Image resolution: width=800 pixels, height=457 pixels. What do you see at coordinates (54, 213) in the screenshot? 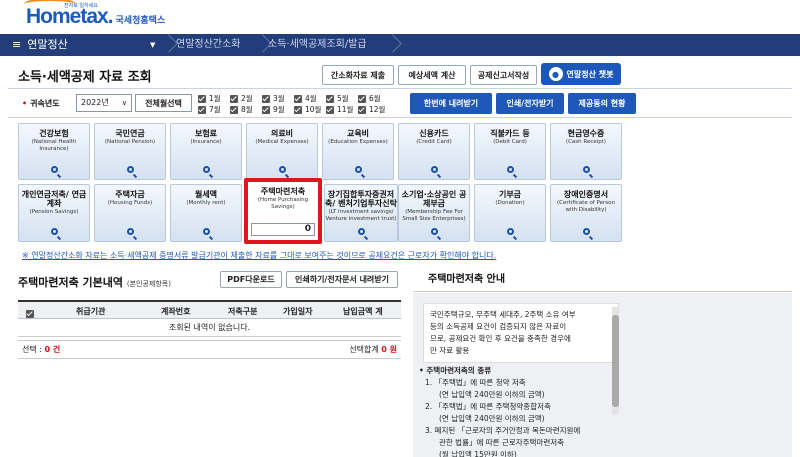
I see `category-pension-savings: 개인연금저축/ 연금계좌 (Pension Savings)` at bounding box center [54, 213].